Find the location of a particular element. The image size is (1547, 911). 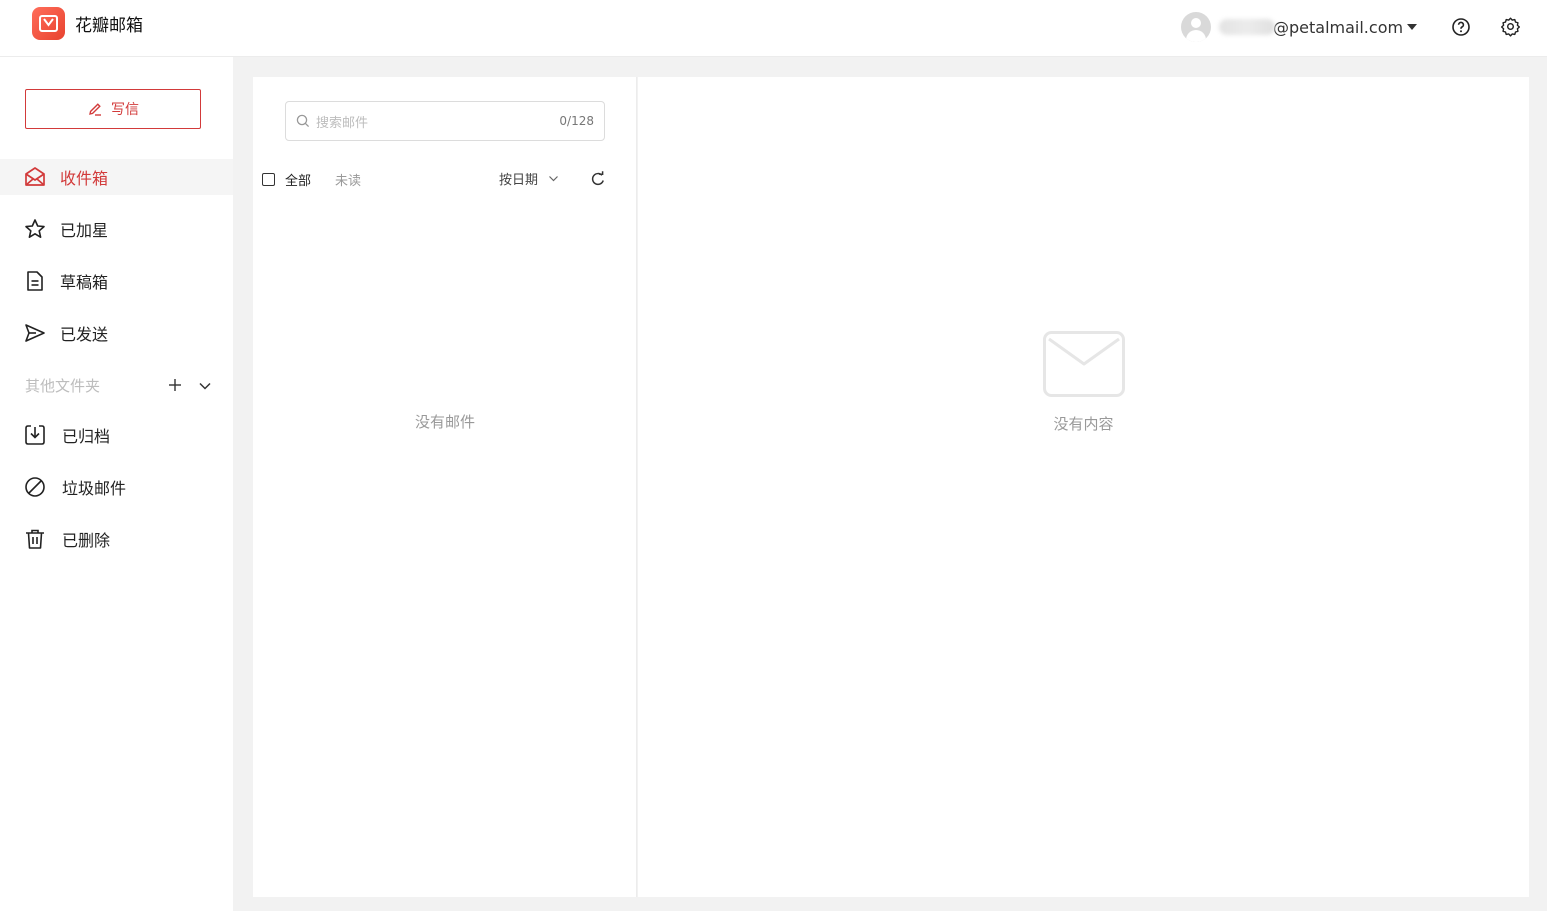

archive-icon is located at coordinates (35, 435).